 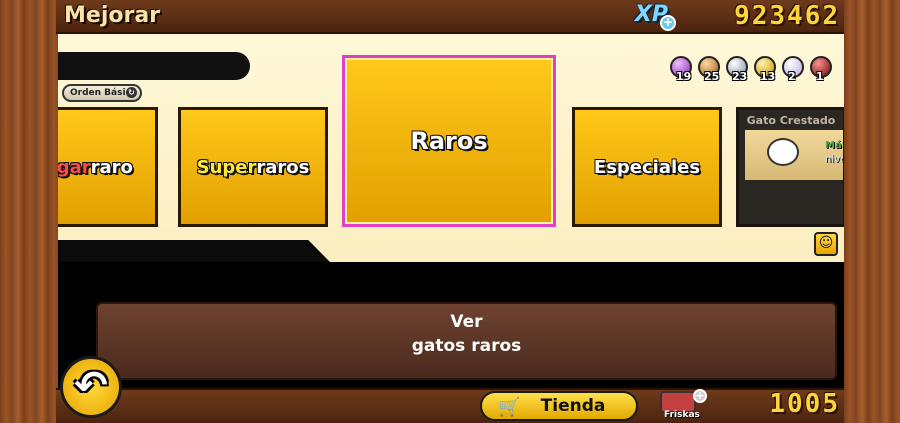 I want to click on featured-cat-card: Gato Crestado Máx. nivel, so click(x=790, y=167).